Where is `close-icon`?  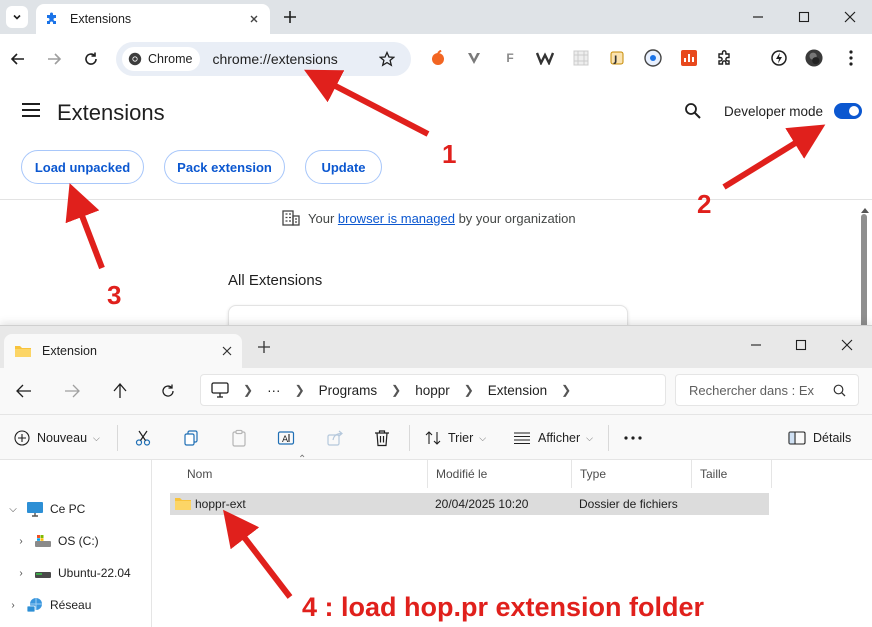
close-icon is located at coordinates (850, 17).